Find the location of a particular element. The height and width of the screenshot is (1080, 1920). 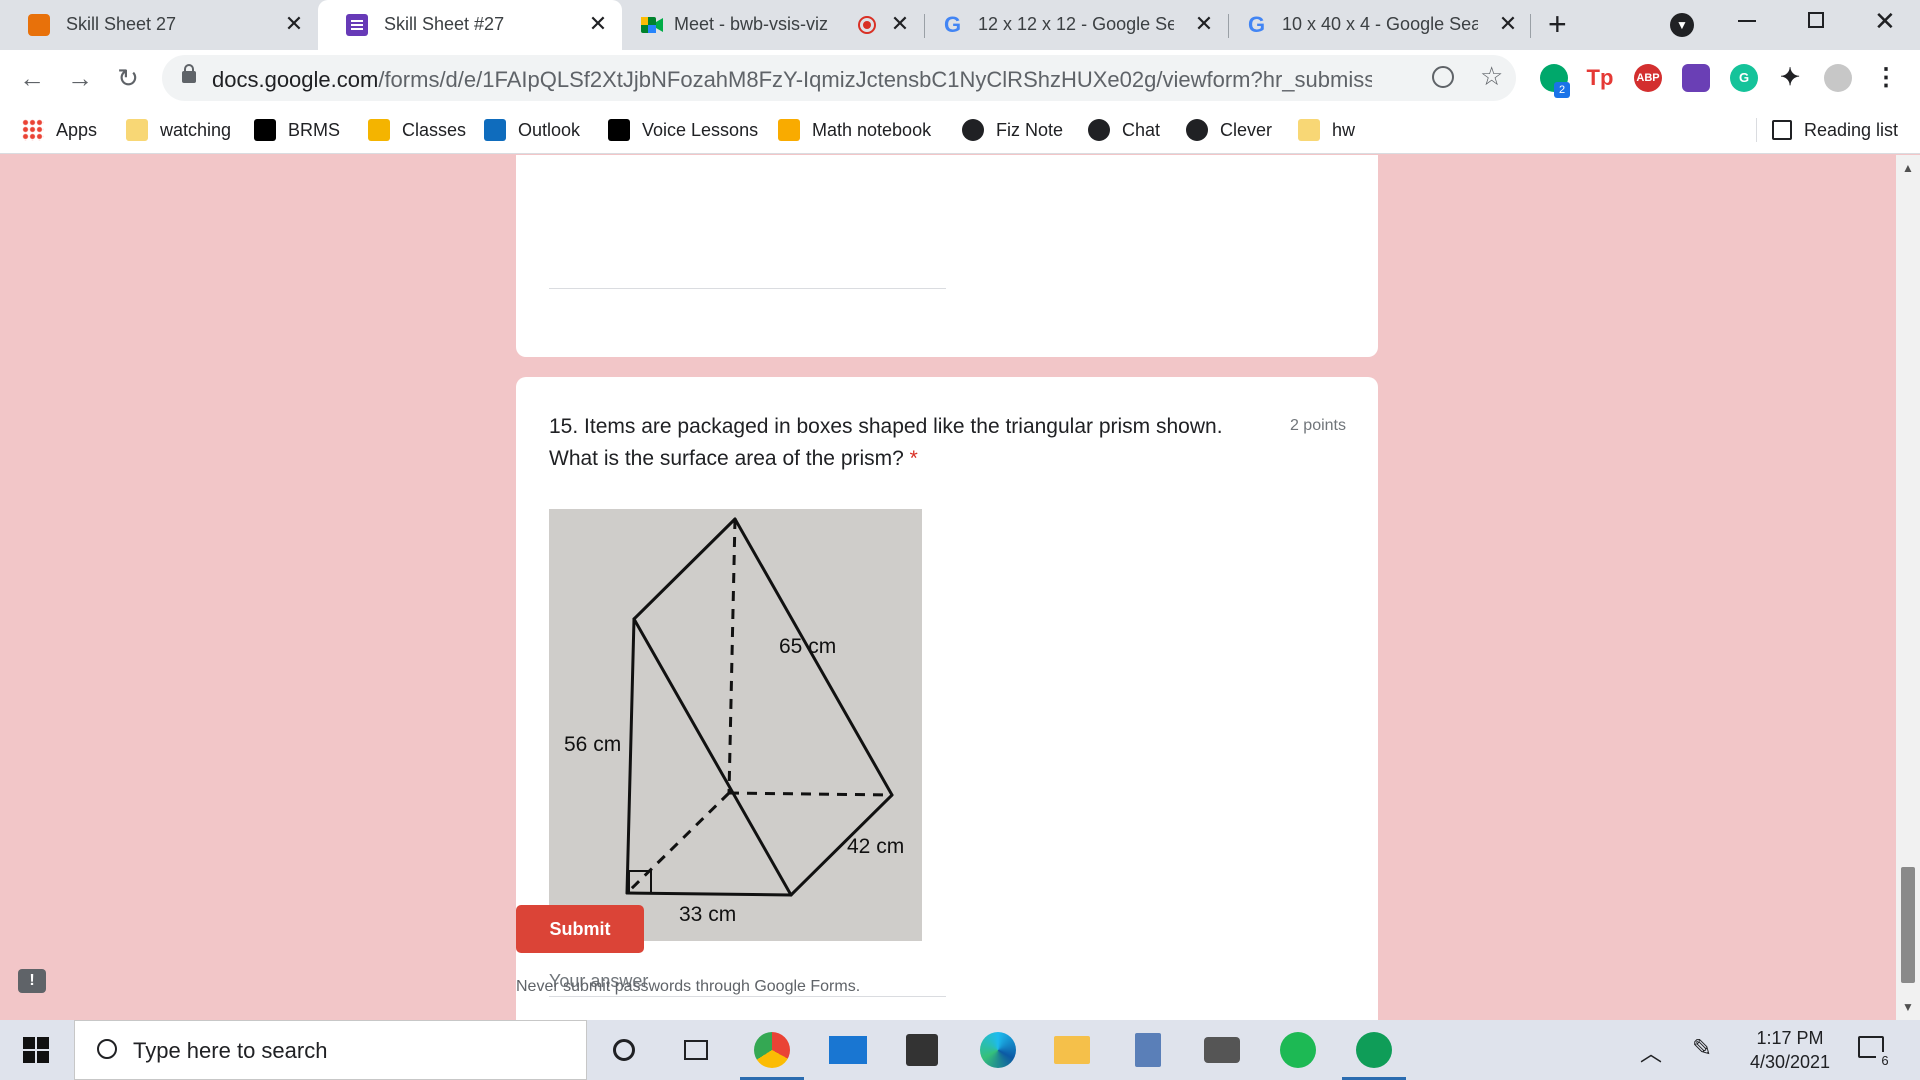

bookmark-brms: BRMS is located at coordinates (297, 130).